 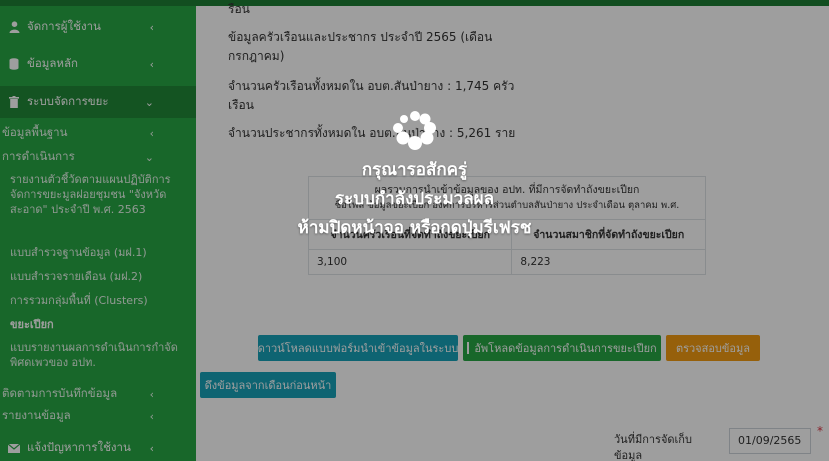 I want to click on loading-message-wait: กรุณารอสักครู่, so click(x=414, y=170).